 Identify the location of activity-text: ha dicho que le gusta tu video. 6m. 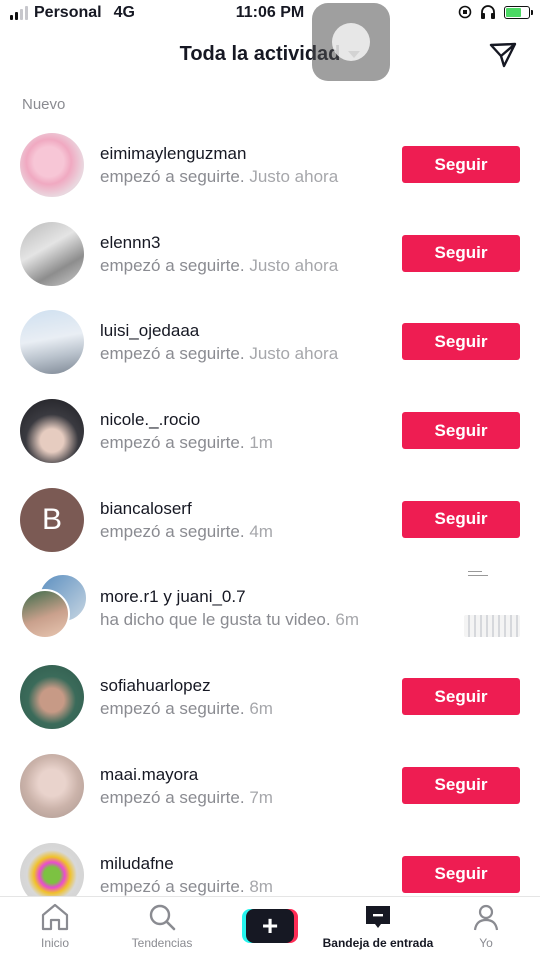
(229, 620).